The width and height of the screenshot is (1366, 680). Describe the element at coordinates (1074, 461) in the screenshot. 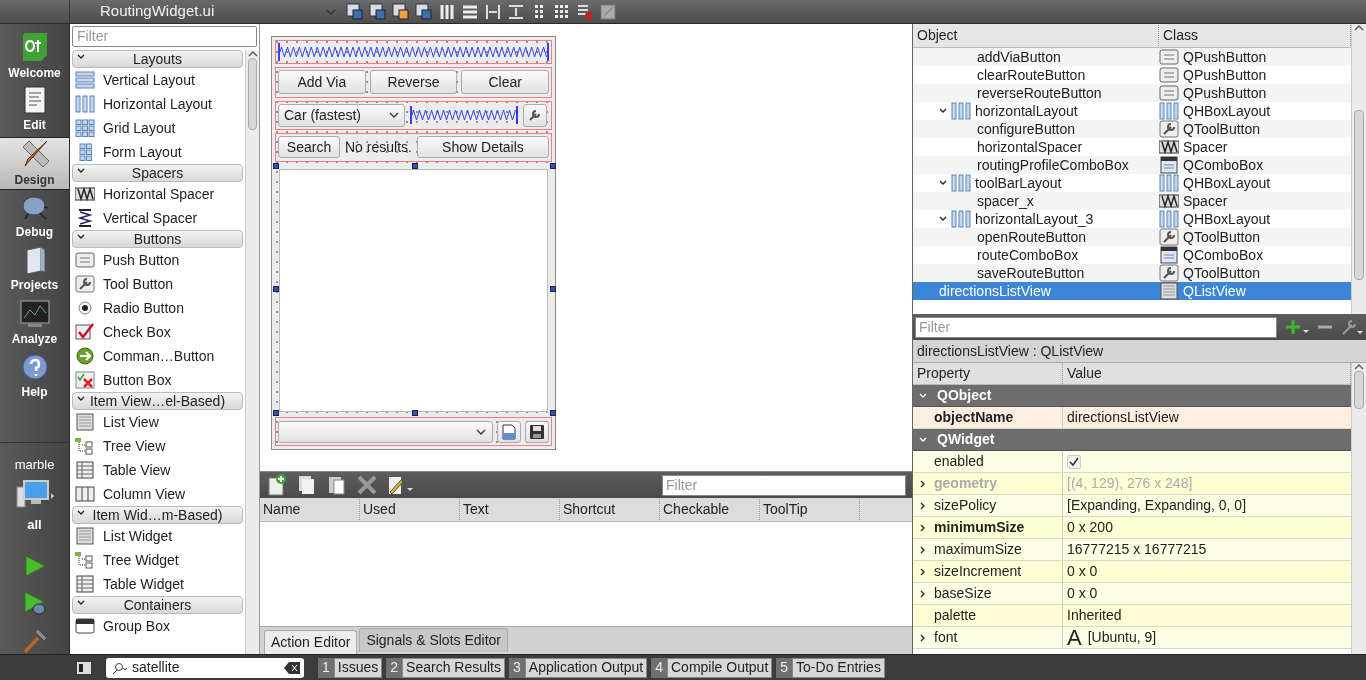

I see `checkbox` at that location.